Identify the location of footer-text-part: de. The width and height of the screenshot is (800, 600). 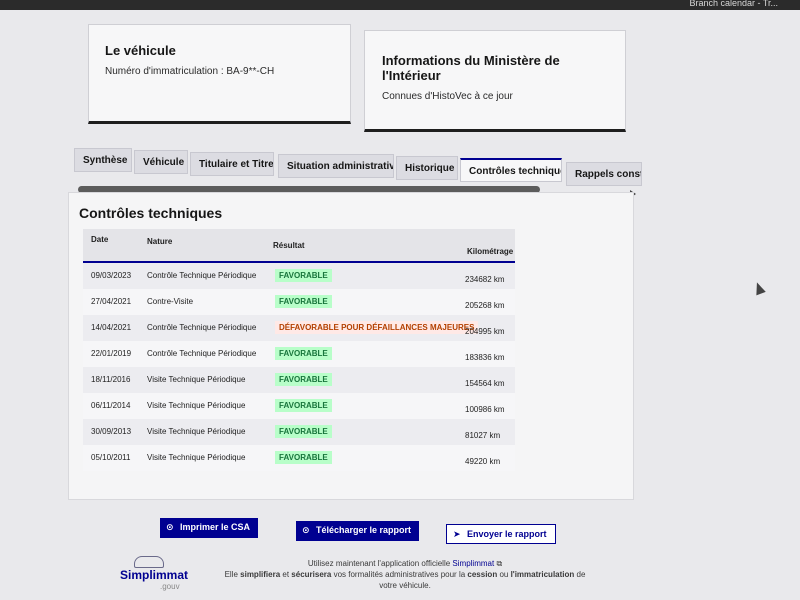
(581, 574).